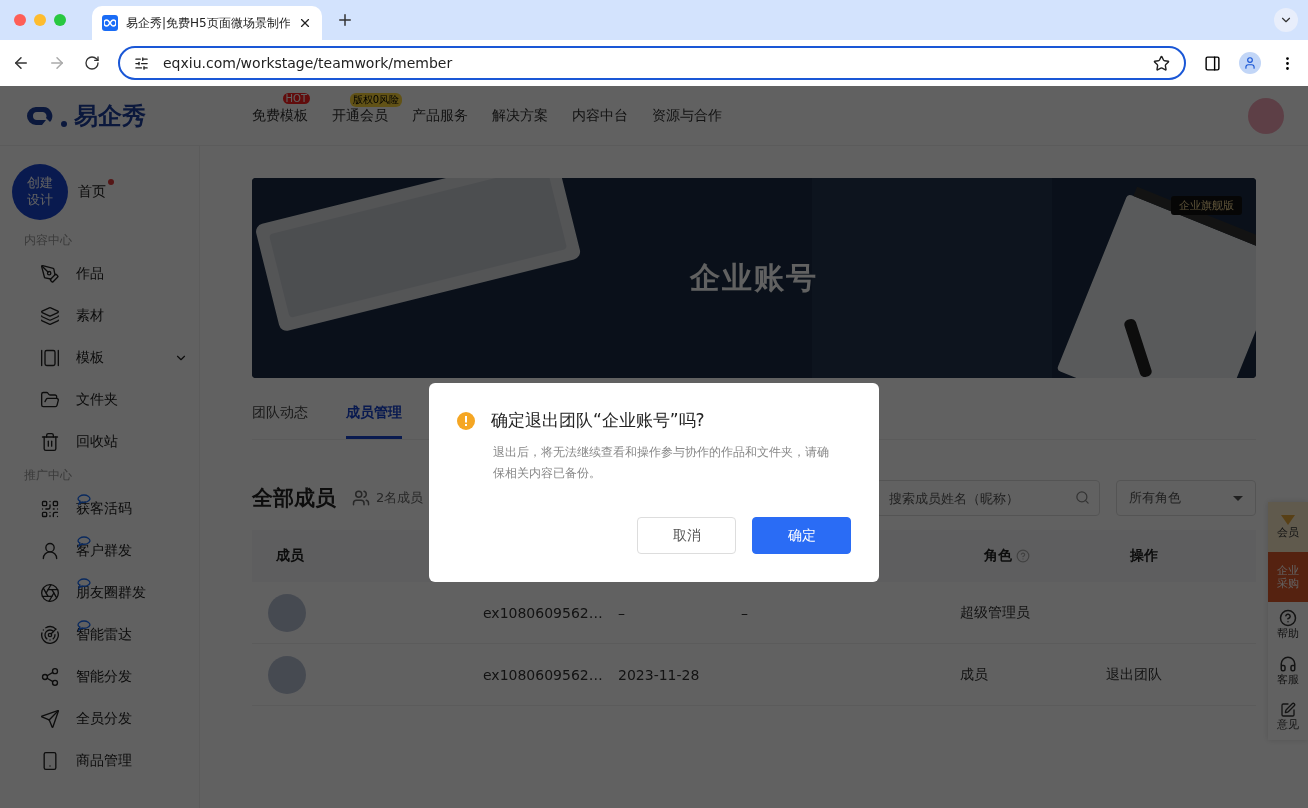  Describe the element at coordinates (1161, 63) in the screenshot. I see `star-icon` at that location.